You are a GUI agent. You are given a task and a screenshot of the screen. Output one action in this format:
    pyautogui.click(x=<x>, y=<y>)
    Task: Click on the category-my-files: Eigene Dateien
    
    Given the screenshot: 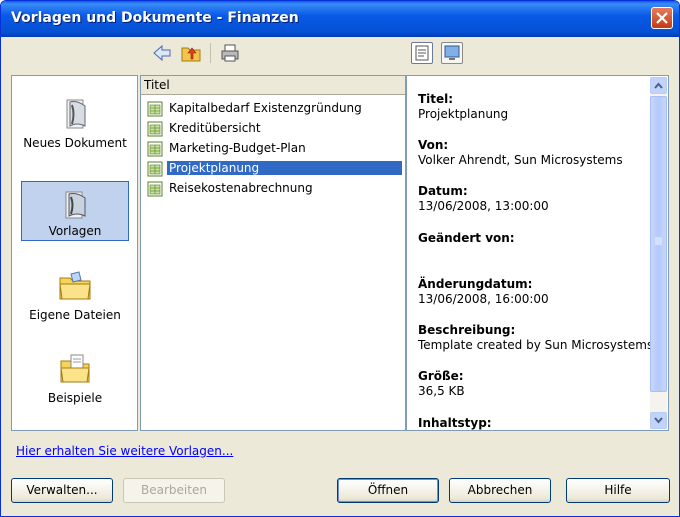 What is the action you would take?
    pyautogui.click(x=75, y=294)
    